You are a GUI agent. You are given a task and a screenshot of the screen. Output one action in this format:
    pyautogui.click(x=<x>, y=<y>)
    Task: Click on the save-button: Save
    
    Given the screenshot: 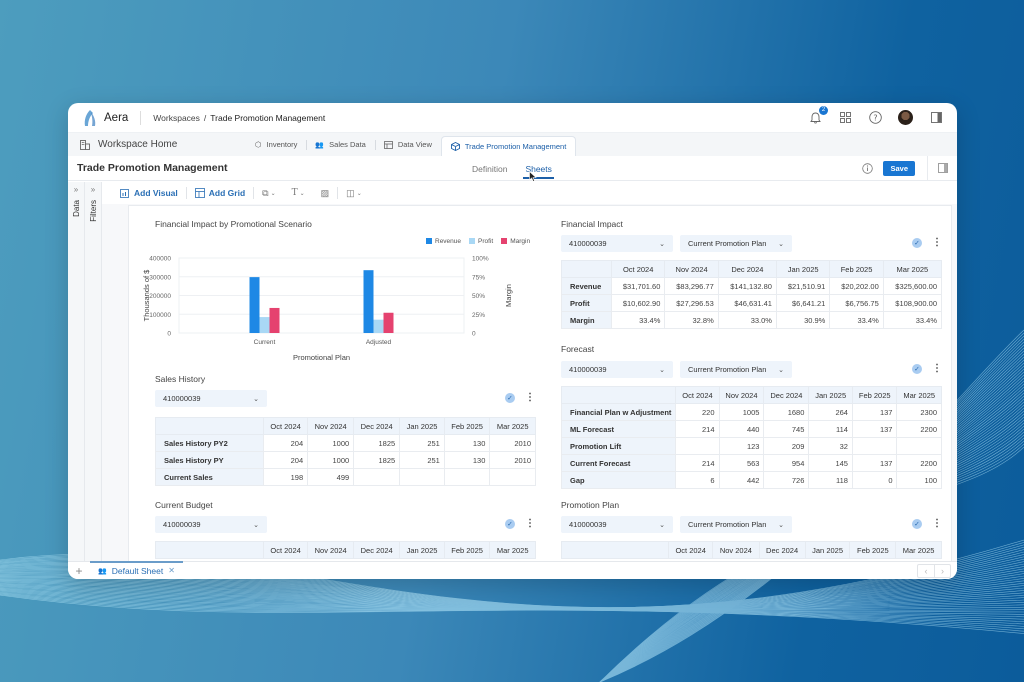 What is the action you would take?
    pyautogui.click(x=899, y=168)
    